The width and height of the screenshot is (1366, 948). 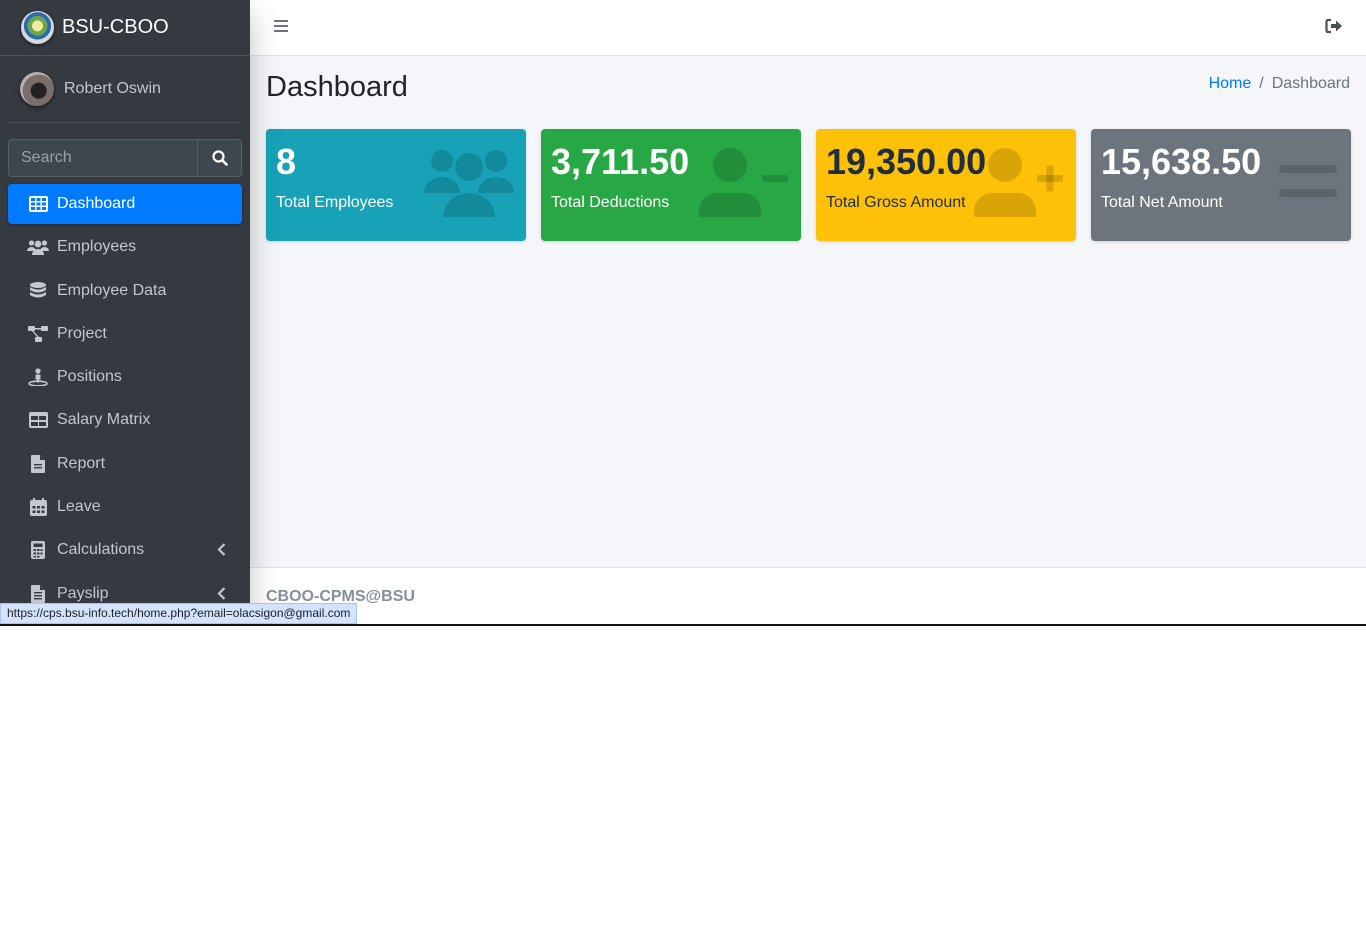 What do you see at coordinates (38, 464) in the screenshot?
I see `file-icon` at bounding box center [38, 464].